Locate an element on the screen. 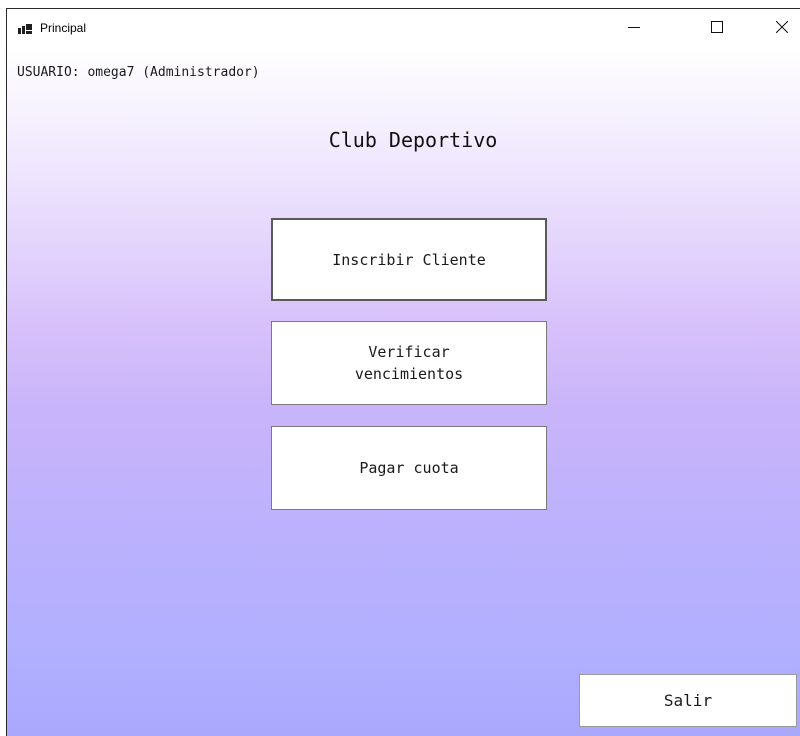  minimize-icon is located at coordinates (634, 29).